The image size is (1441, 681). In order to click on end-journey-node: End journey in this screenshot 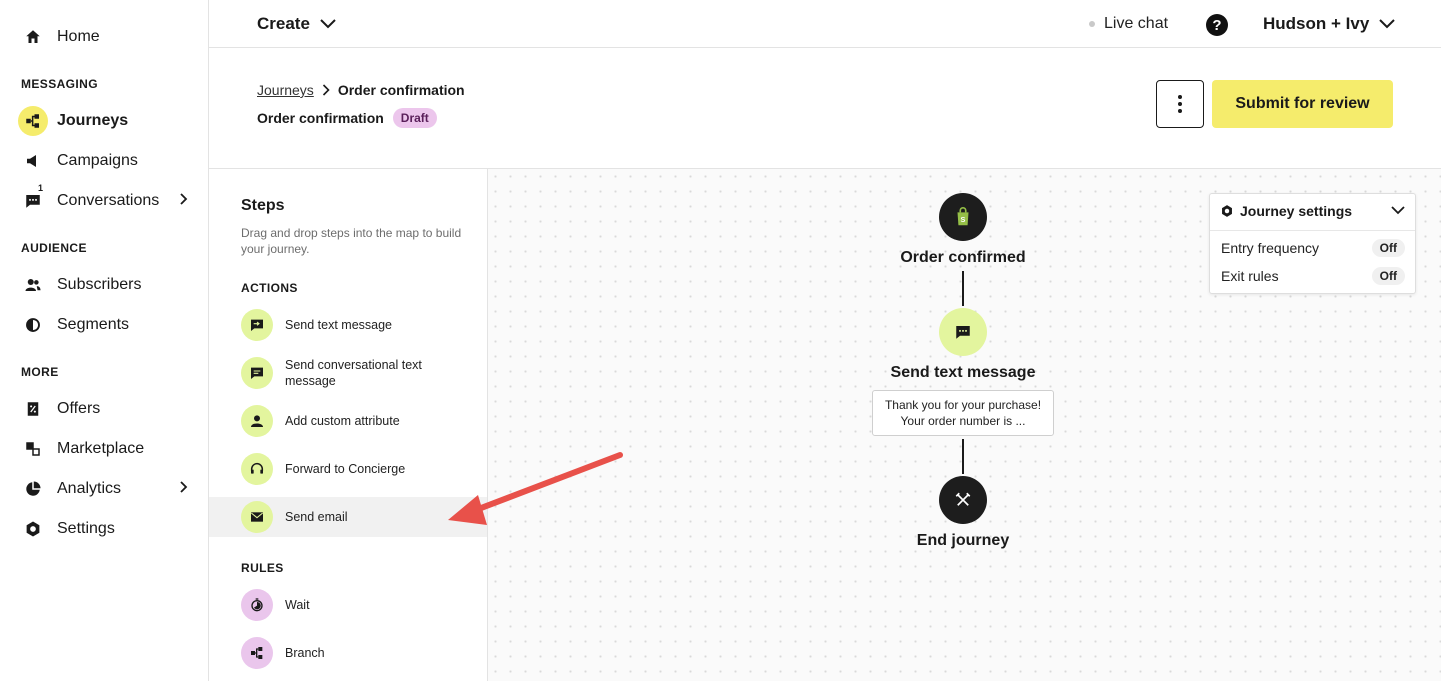, I will do `click(963, 513)`.